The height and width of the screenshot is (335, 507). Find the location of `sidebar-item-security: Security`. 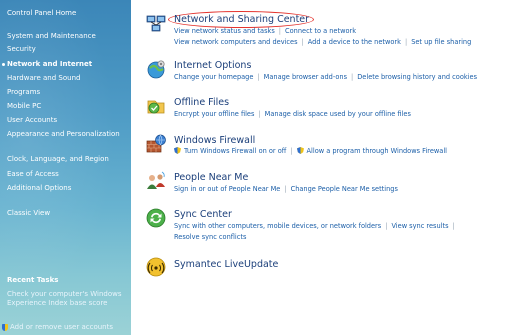

sidebar-item-security: Security is located at coordinates (21, 49).